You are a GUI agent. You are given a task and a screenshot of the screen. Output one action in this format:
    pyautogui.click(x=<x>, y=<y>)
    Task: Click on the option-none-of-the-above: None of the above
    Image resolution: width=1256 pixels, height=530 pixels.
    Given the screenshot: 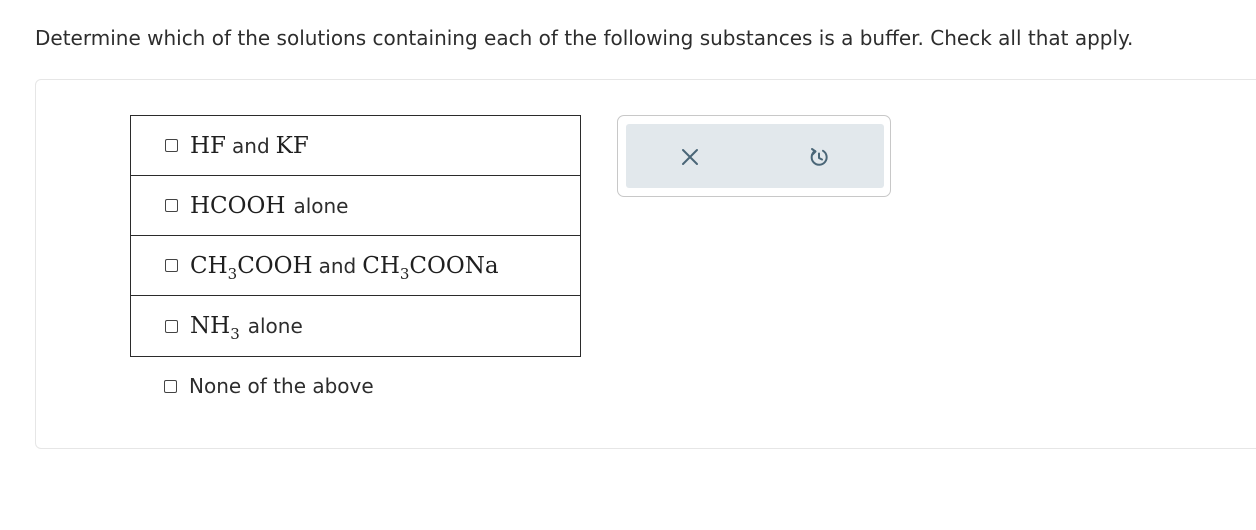 What is the action you would take?
    pyautogui.click(x=269, y=386)
    